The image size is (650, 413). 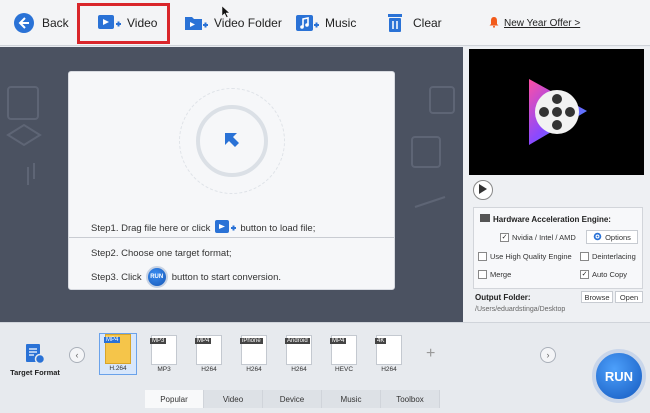 What do you see at coordinates (614, 256) in the screenshot?
I see `deinterlacing-label: Deinterlacing` at bounding box center [614, 256].